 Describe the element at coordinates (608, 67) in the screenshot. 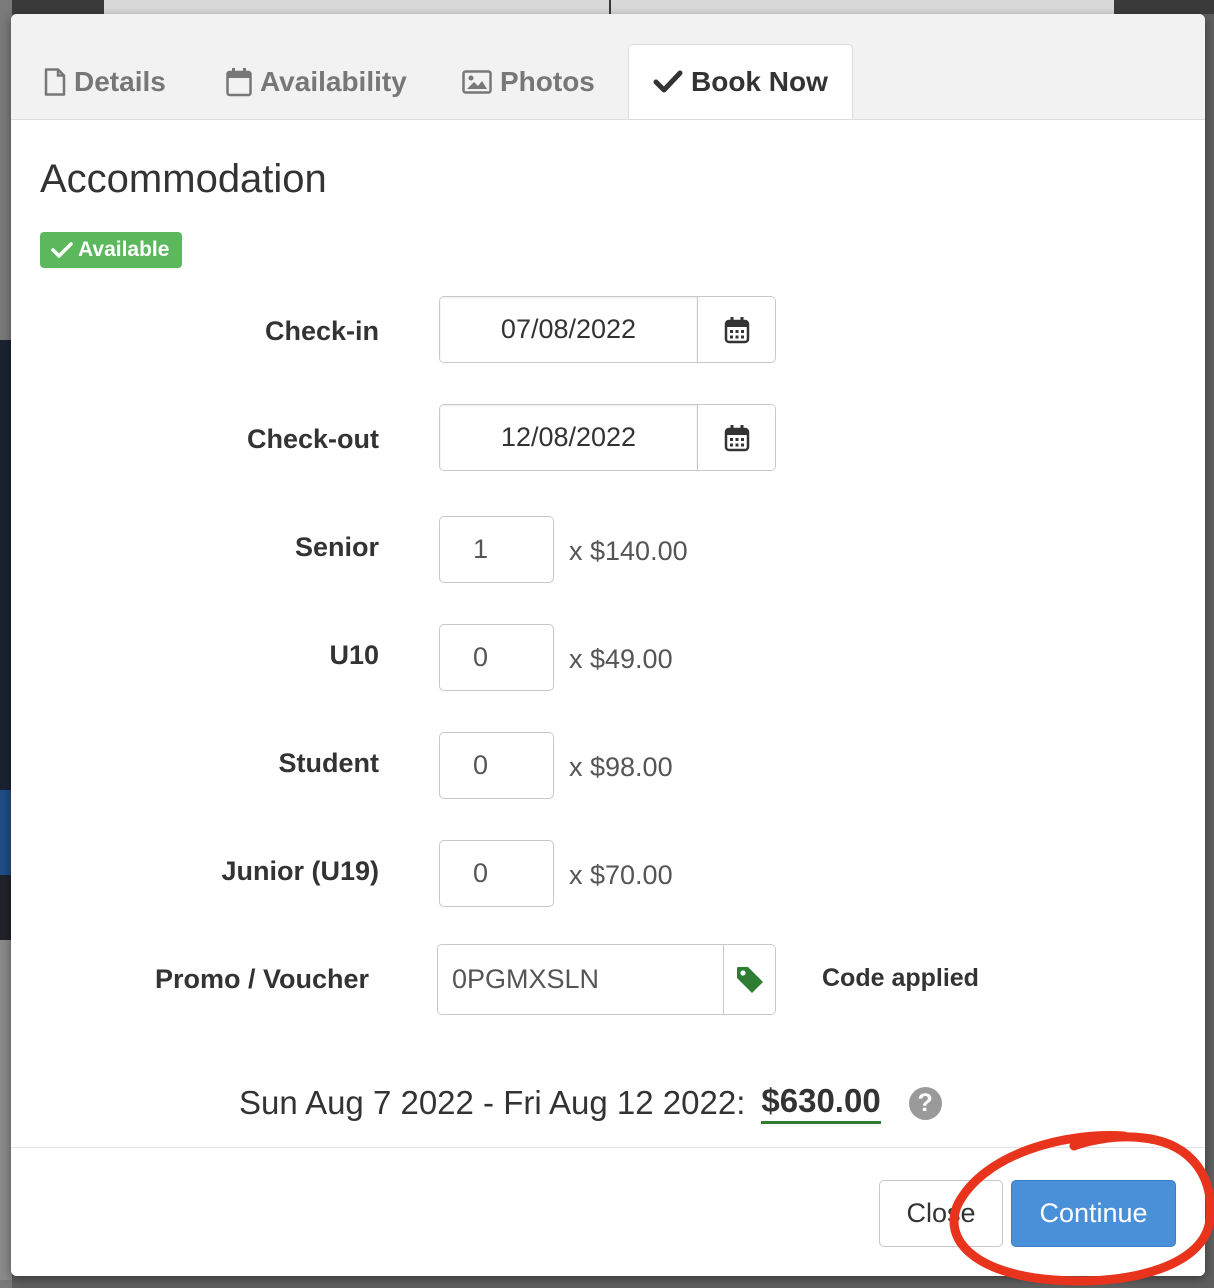

I see `tab-bar: Details Availability Photos Book Now` at that location.